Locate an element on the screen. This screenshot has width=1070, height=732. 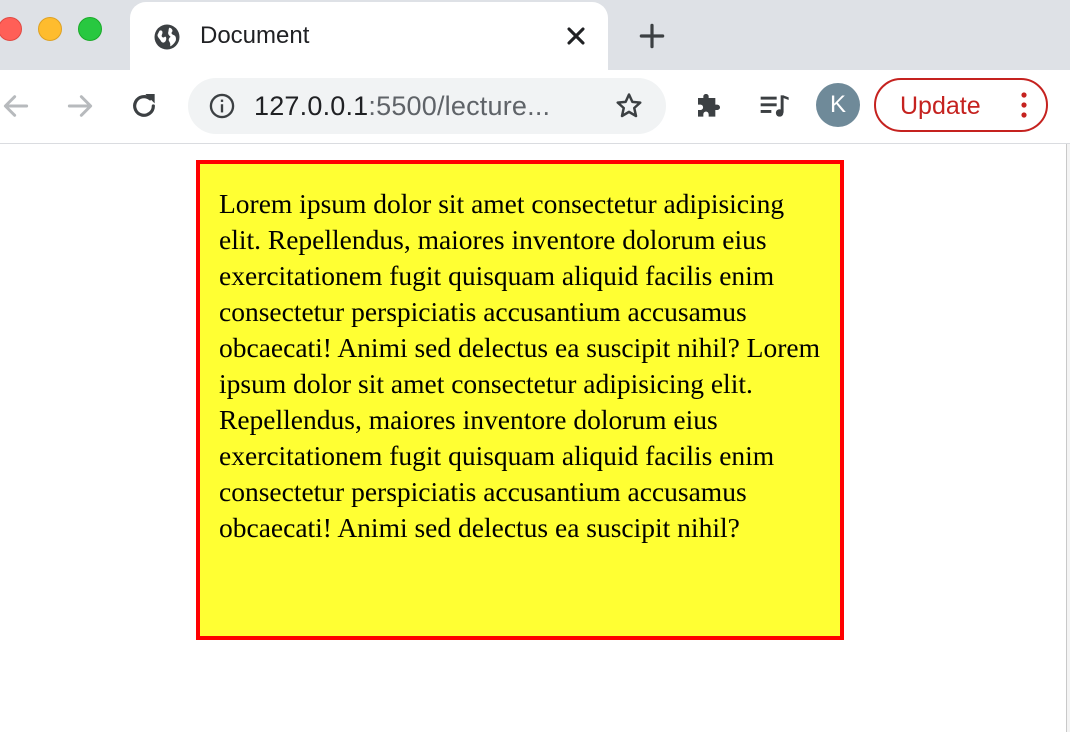
info-icon is located at coordinates (222, 106).